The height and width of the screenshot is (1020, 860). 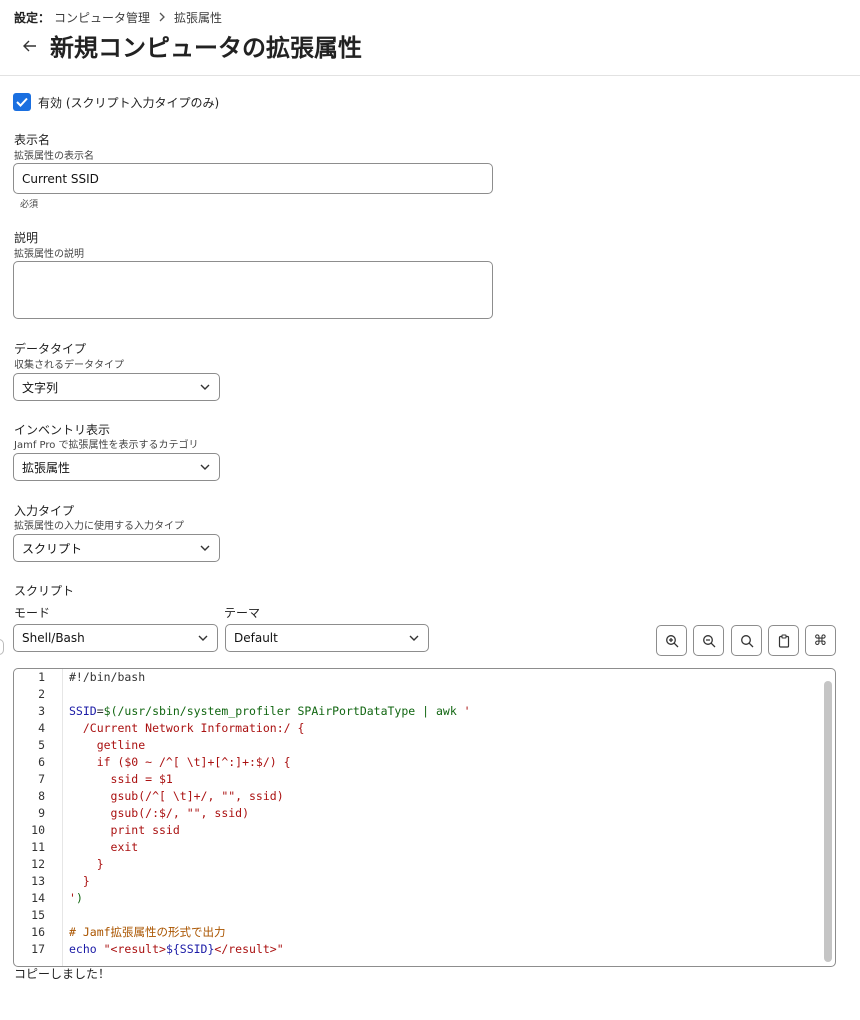 I want to click on line-text: # Jamf拡張属性の形式で出力, so click(x=147, y=932).